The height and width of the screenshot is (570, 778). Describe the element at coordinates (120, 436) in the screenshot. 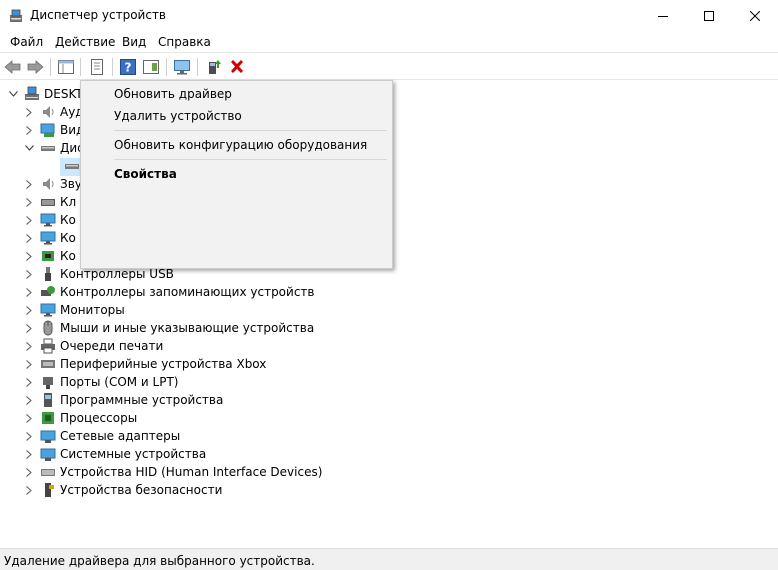

I see `tree-item-label: Сетевые адаптеры` at that location.